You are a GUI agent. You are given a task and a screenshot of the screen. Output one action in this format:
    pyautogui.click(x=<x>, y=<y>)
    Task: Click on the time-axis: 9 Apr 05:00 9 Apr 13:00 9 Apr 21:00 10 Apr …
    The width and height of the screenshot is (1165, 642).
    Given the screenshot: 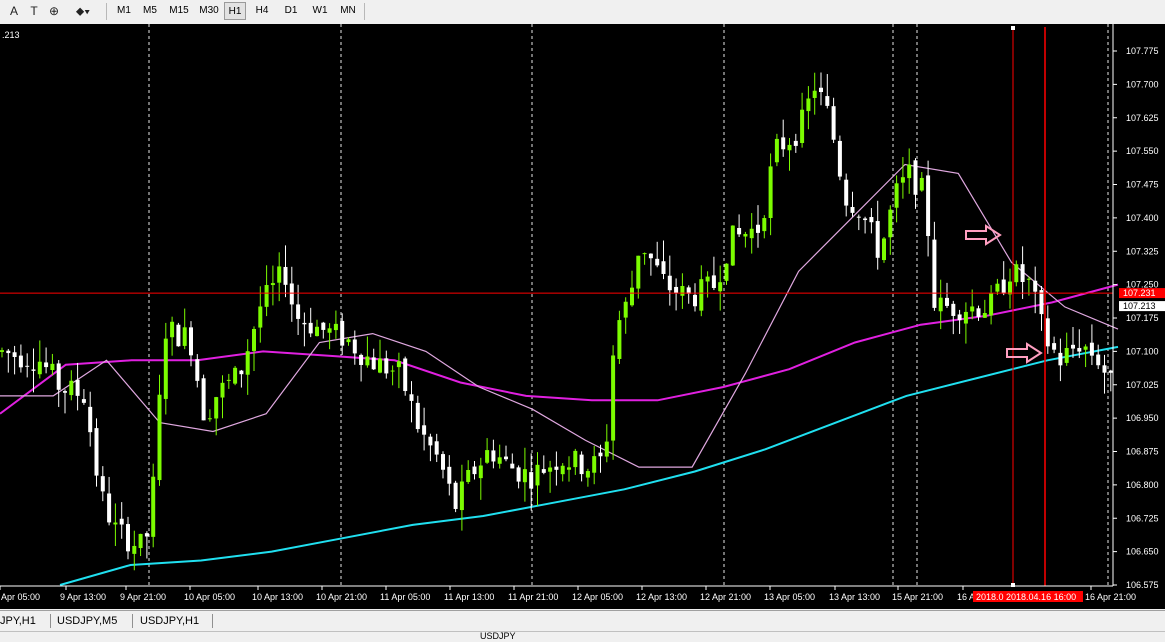 What is the action you would take?
    pyautogui.click(x=568, y=593)
    